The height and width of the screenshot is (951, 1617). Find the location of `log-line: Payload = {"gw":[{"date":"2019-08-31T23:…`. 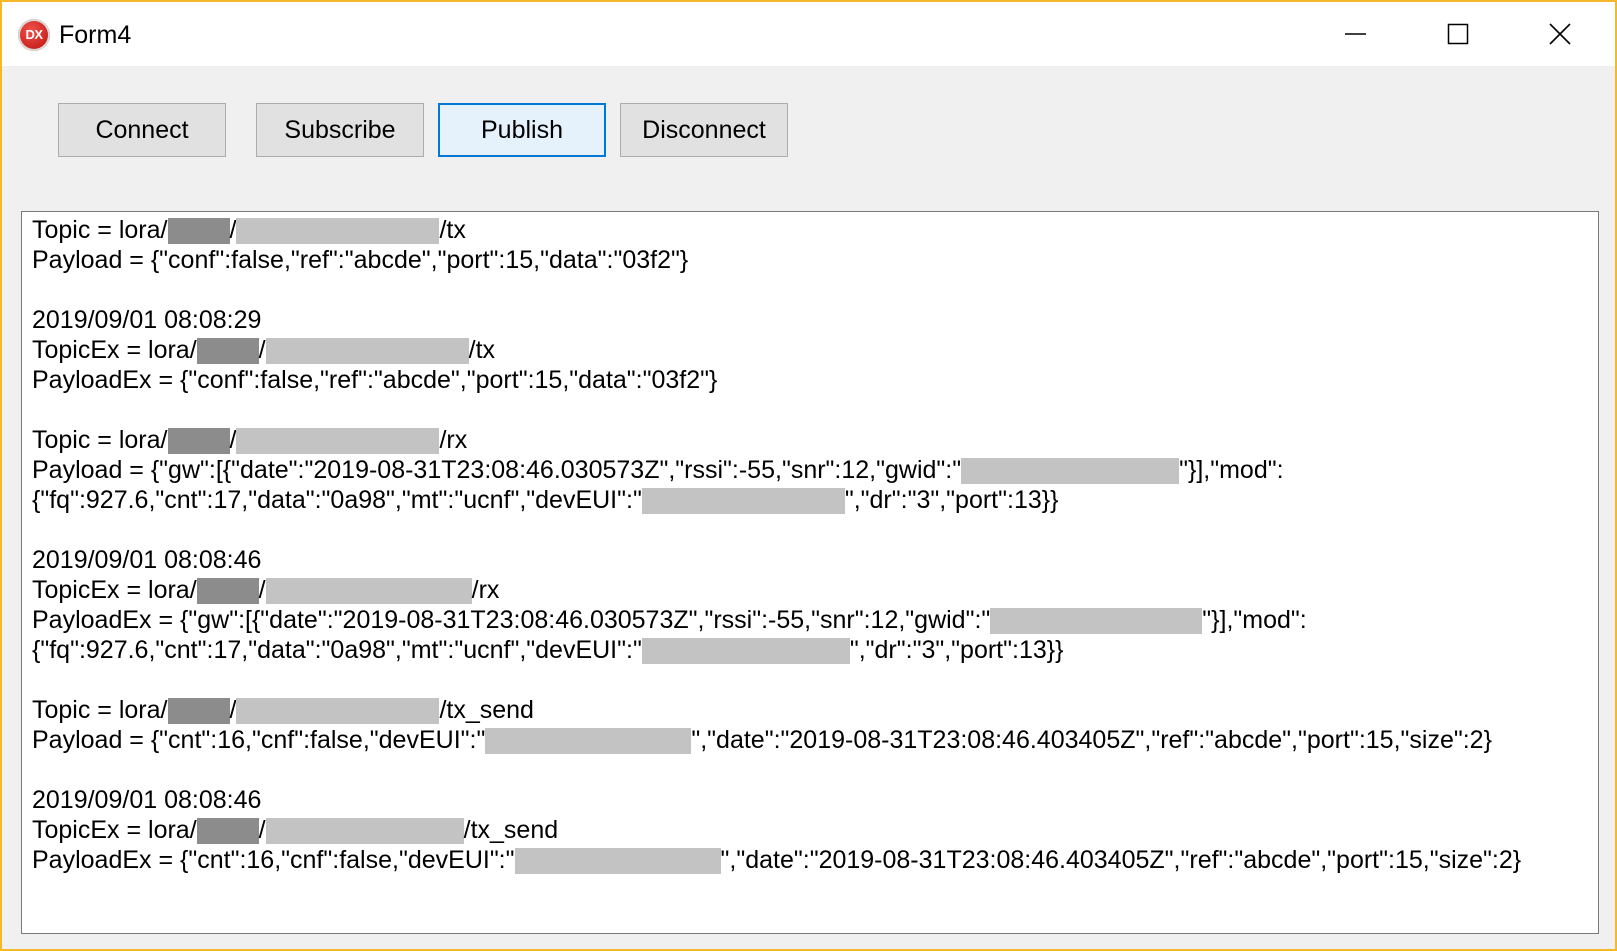

log-line: Payload = {"gw":[{"date":"2019-08-31T23:… is located at coordinates (813, 470).